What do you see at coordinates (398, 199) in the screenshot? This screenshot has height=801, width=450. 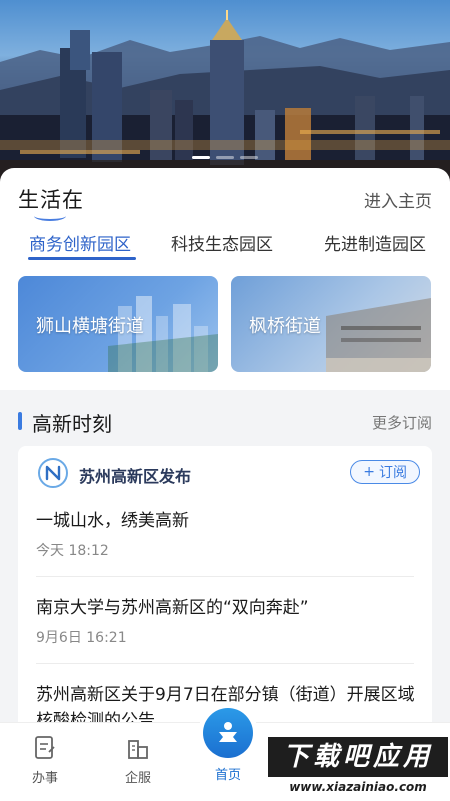 I see `enter-home-link: 进入主页` at bounding box center [398, 199].